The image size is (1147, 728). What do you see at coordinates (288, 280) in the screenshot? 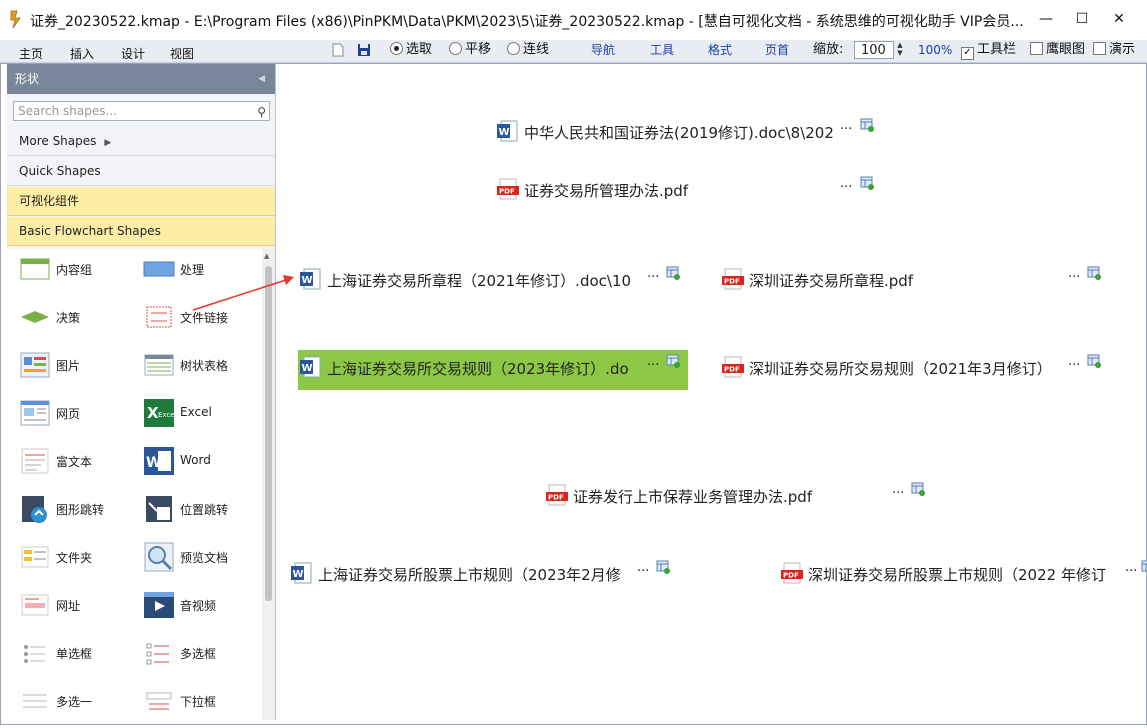
I see `arrow-head-icon` at bounding box center [288, 280].